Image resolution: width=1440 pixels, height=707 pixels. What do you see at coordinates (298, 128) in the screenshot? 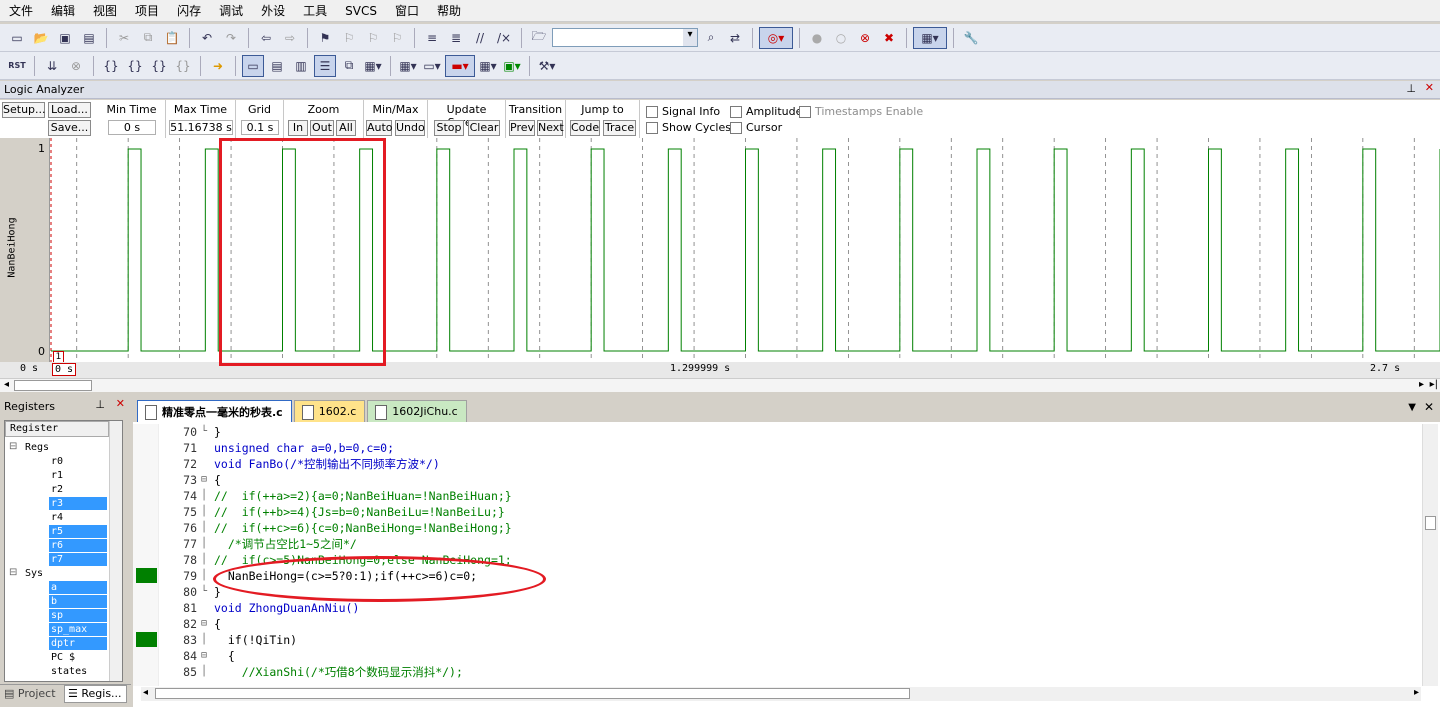
I see `zoom-in-button: In` at bounding box center [298, 128].